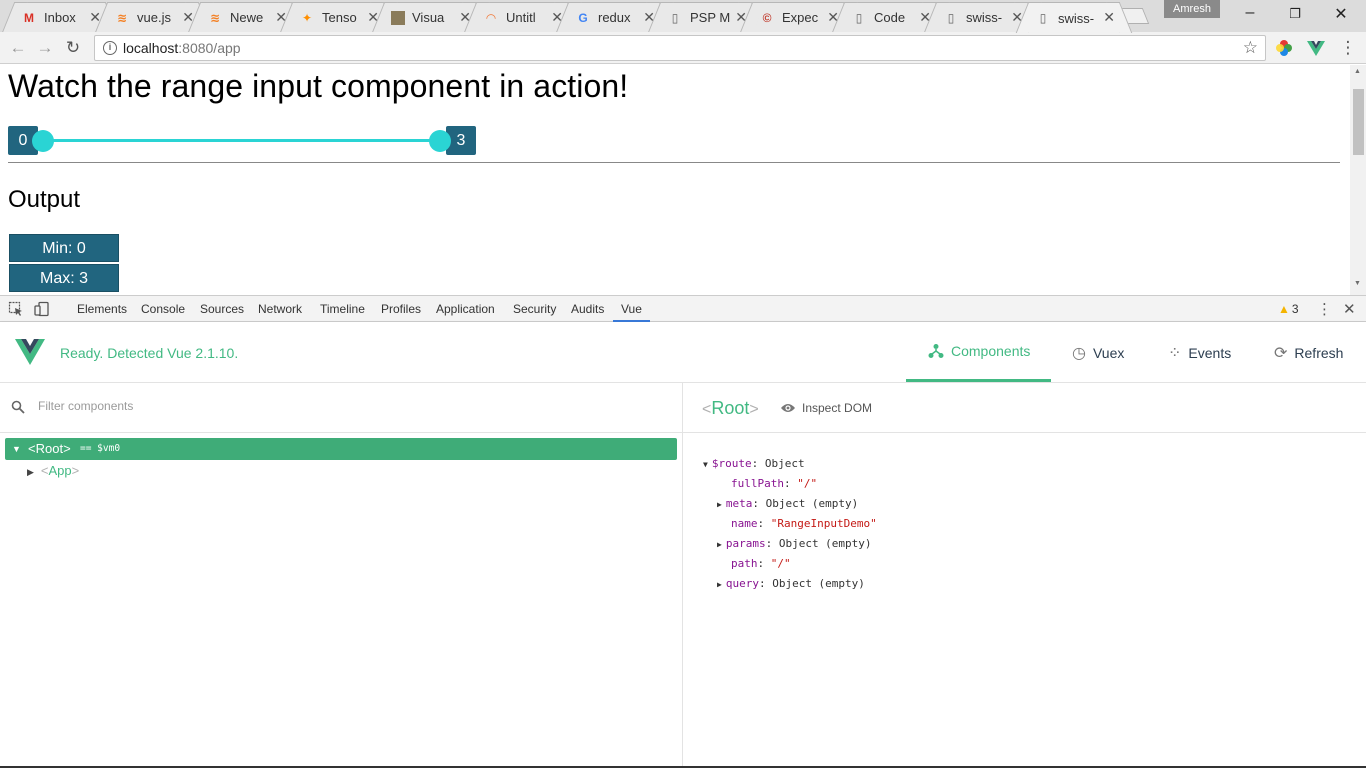  I want to click on tensorflow-icon: ✦, so click(307, 17).